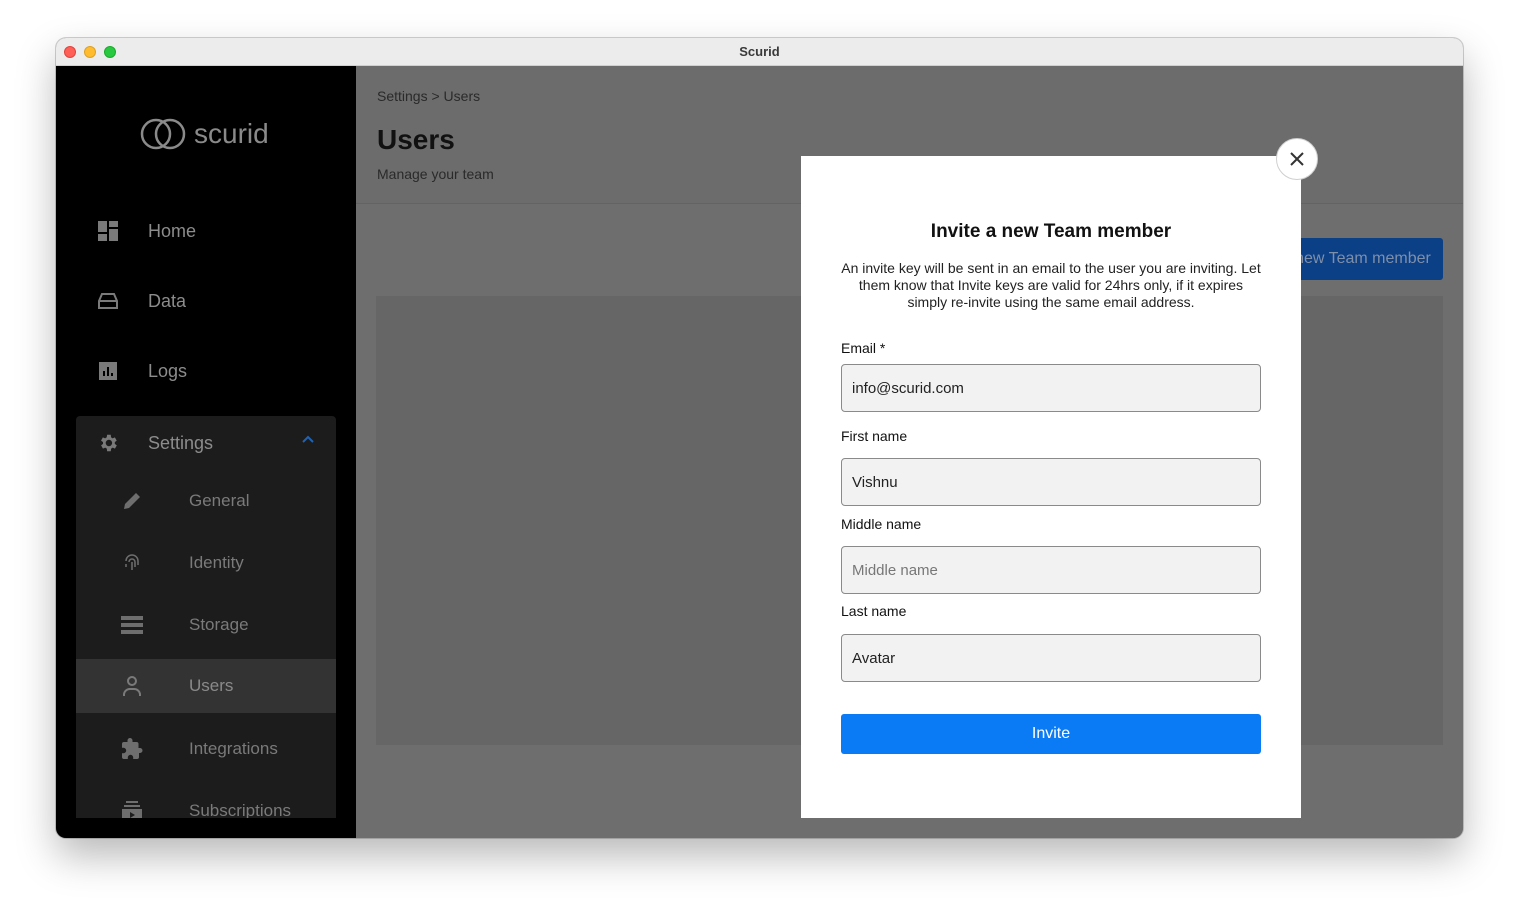  I want to click on email-label: Email *, so click(863, 348).